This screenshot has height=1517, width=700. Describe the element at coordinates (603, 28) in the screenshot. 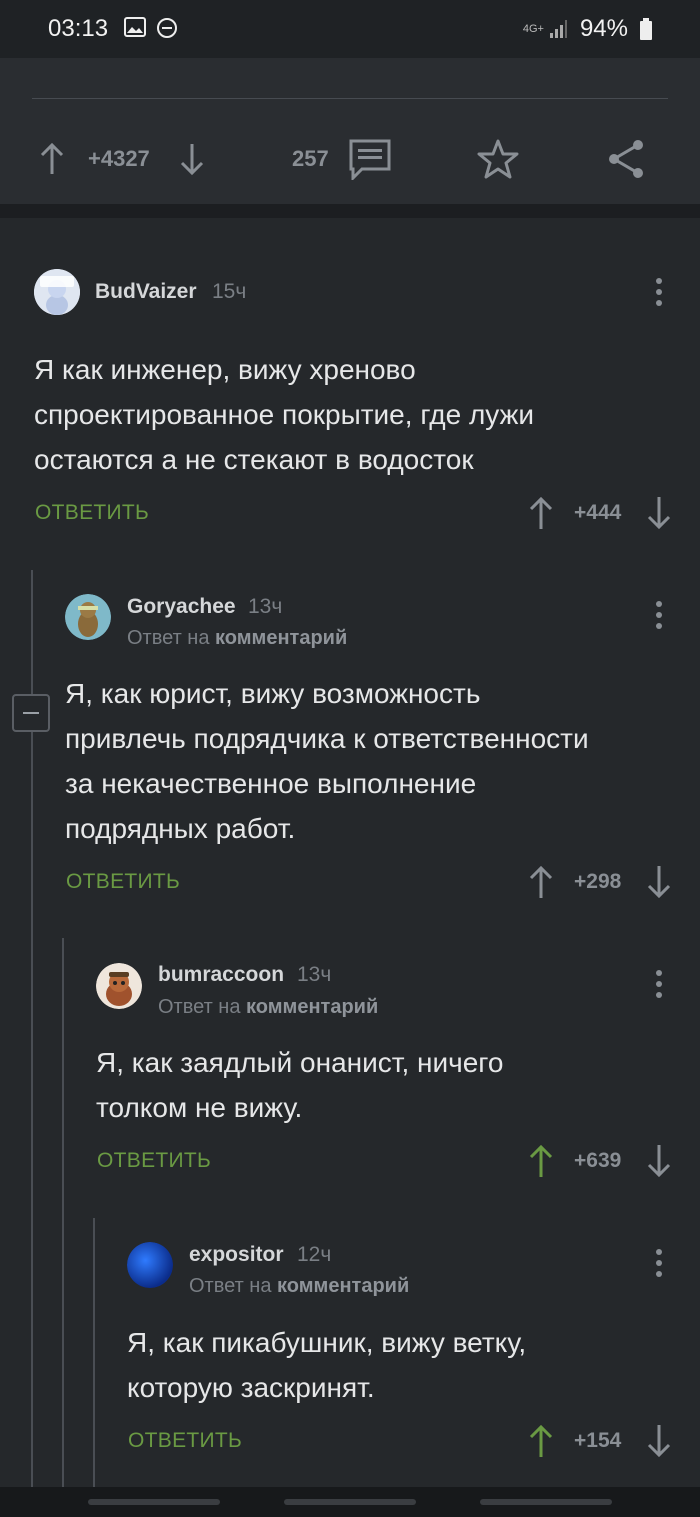

I see `battery-percent: 94%` at that location.